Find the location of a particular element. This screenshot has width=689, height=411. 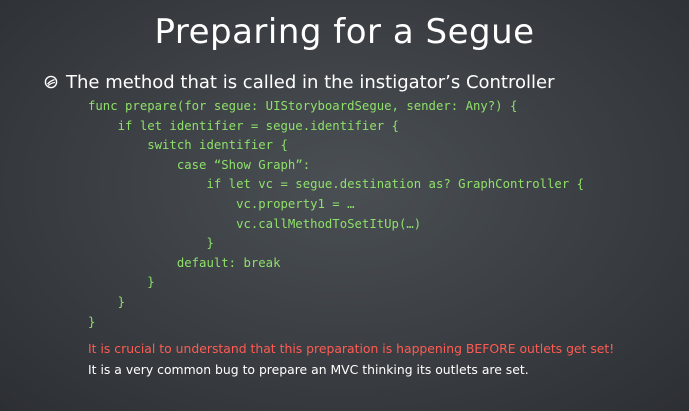

code-line: vc.callMethodToSetItUp(…) is located at coordinates (255, 223).